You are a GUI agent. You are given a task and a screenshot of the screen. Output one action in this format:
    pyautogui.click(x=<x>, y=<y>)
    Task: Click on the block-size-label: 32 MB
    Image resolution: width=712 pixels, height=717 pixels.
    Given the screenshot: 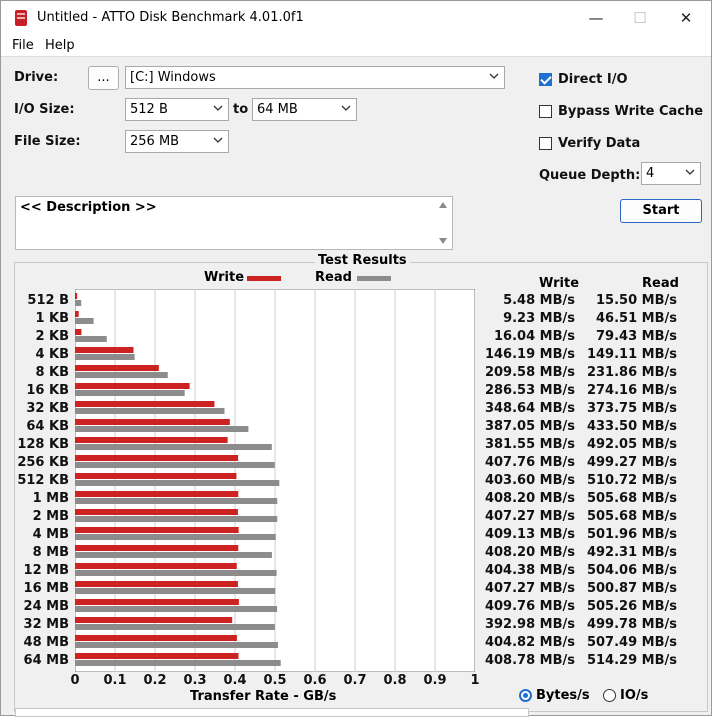 What is the action you would take?
    pyautogui.click(x=46, y=624)
    